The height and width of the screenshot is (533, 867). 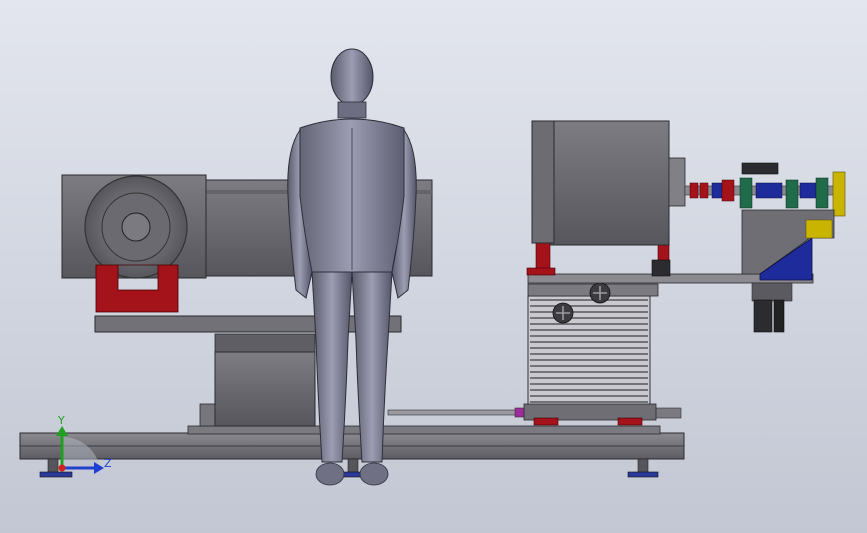 I want to click on leveling-foot-right, so click(x=643, y=468).